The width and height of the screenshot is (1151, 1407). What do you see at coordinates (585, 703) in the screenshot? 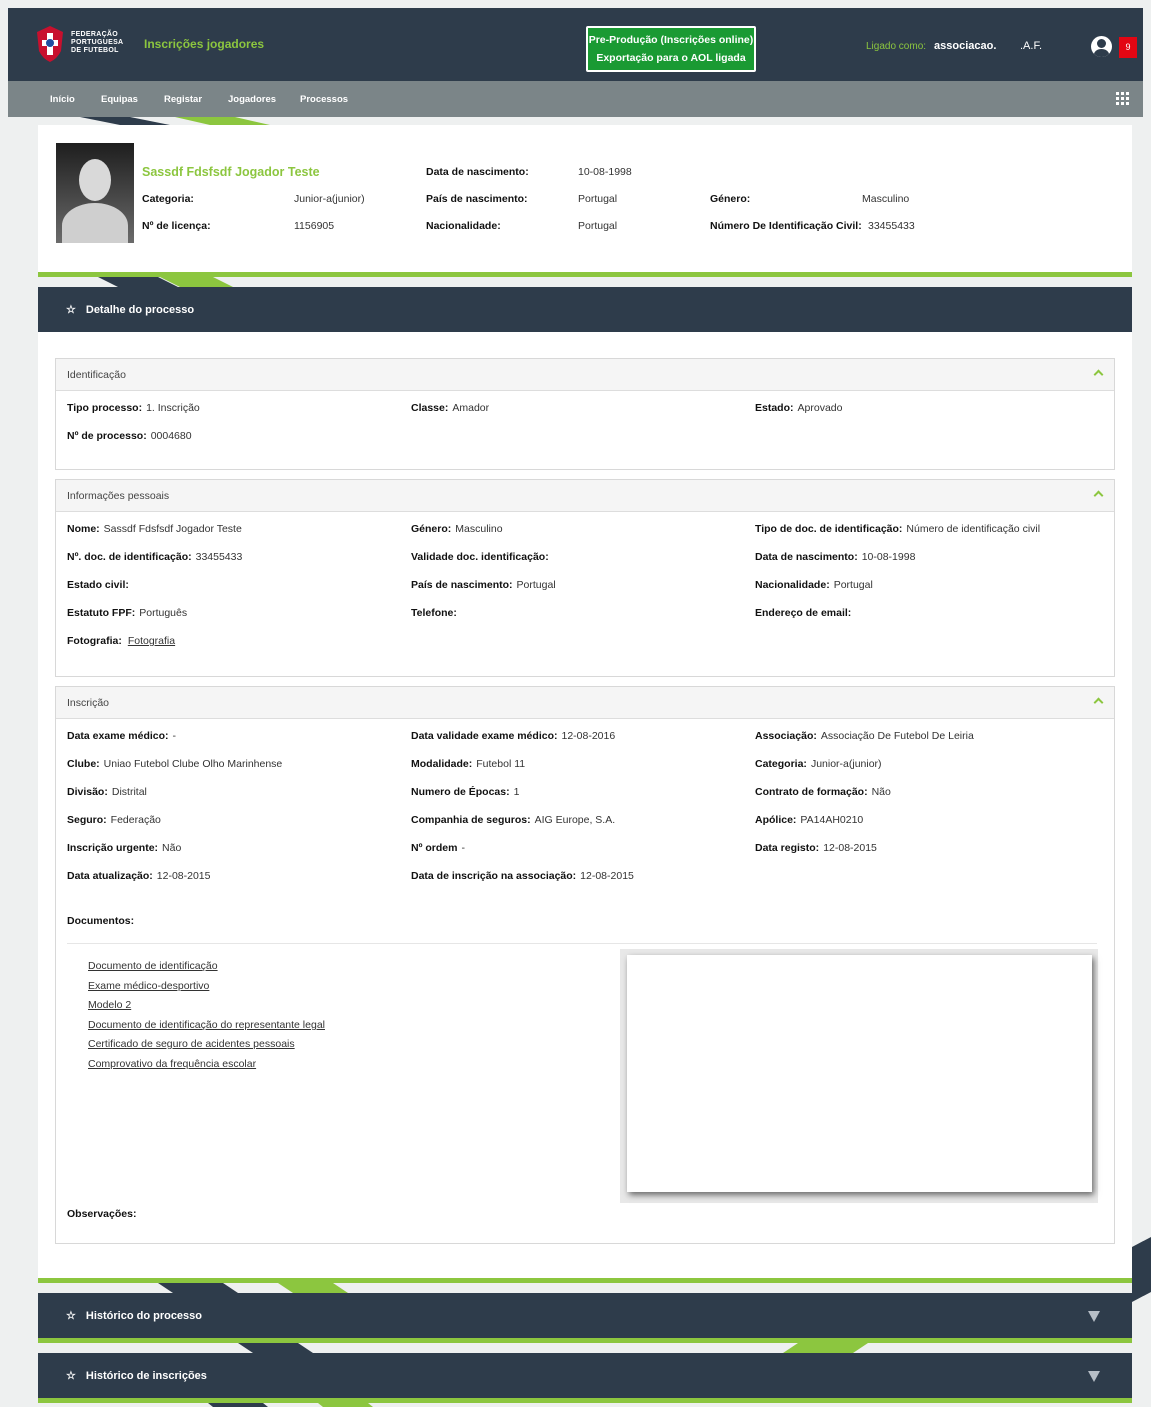
I see `inscricao-header: Inscrição` at bounding box center [585, 703].